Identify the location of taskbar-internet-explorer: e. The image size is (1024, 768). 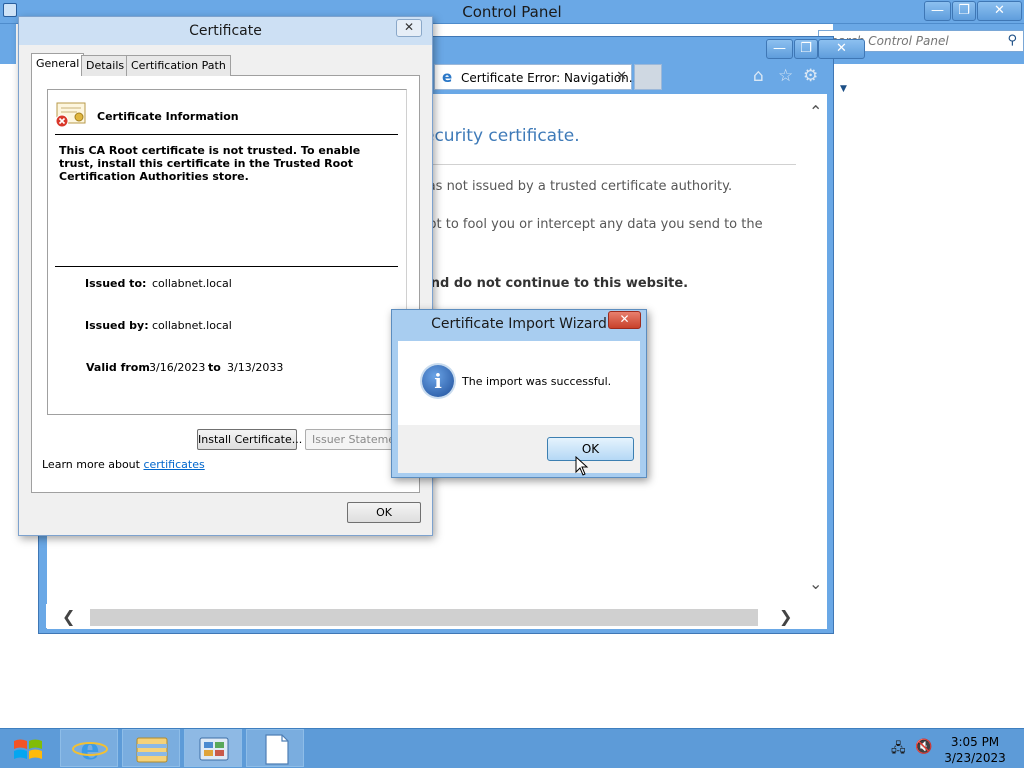
(89, 748).